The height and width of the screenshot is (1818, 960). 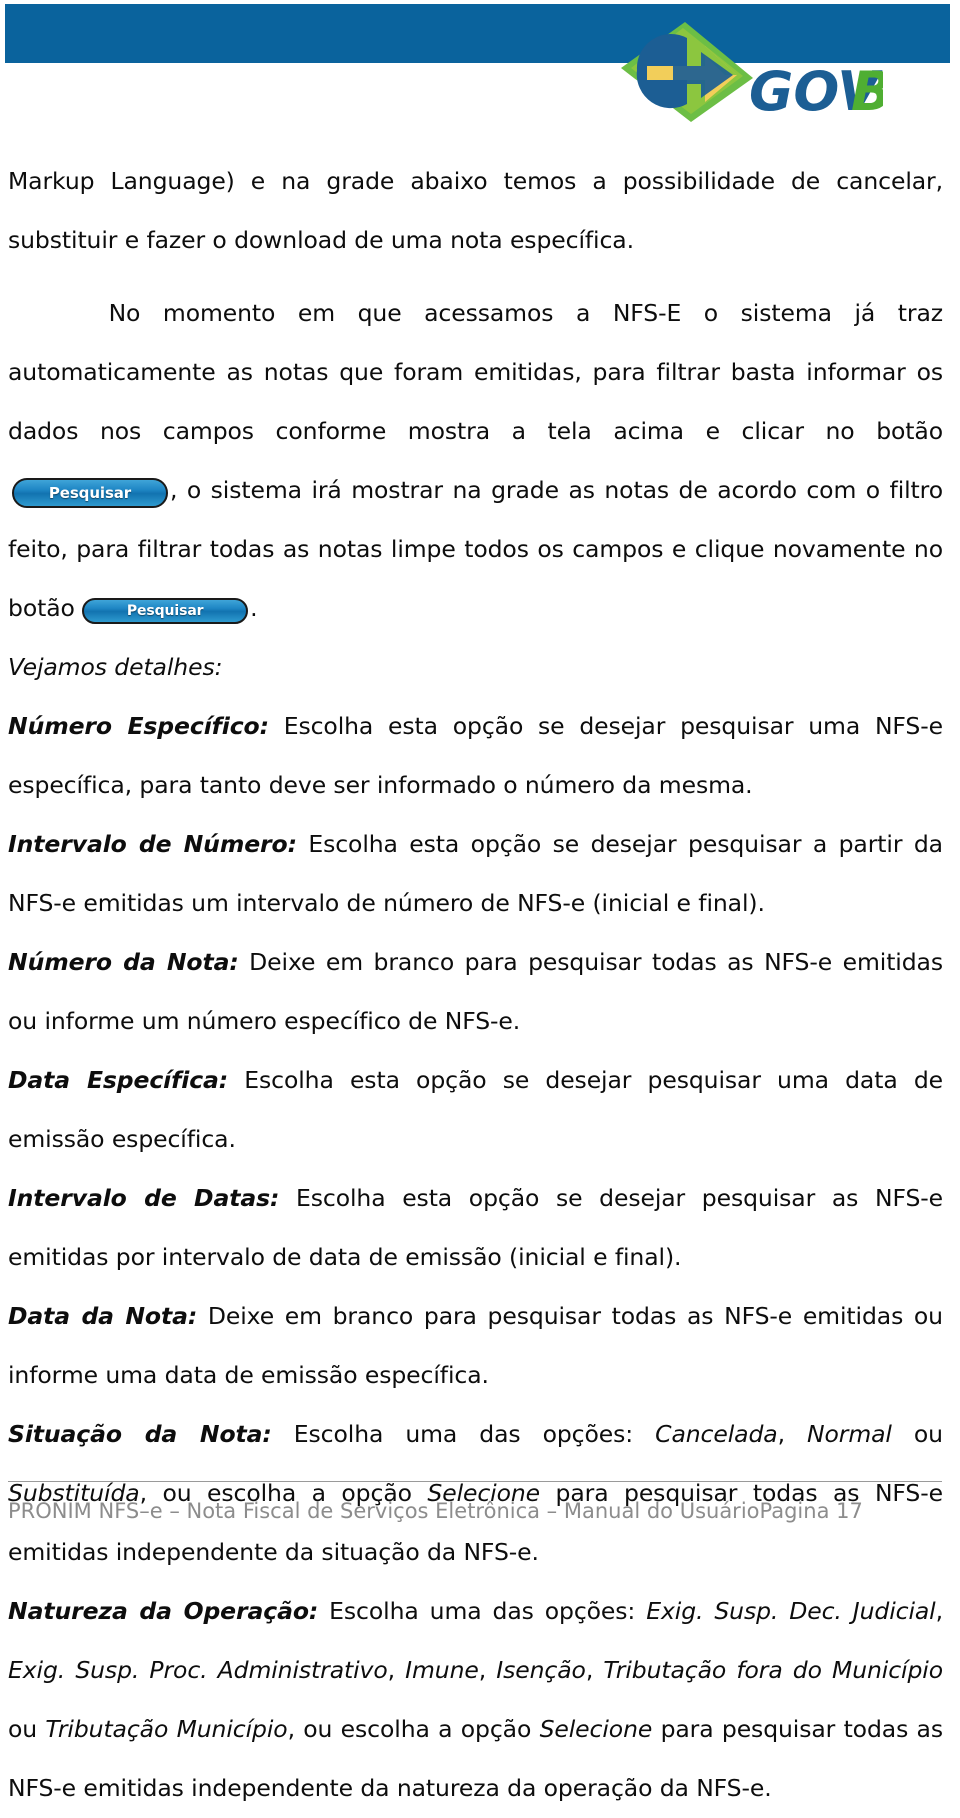 What do you see at coordinates (118, 1080) in the screenshot?
I see `definition-term: Data Específica:` at bounding box center [118, 1080].